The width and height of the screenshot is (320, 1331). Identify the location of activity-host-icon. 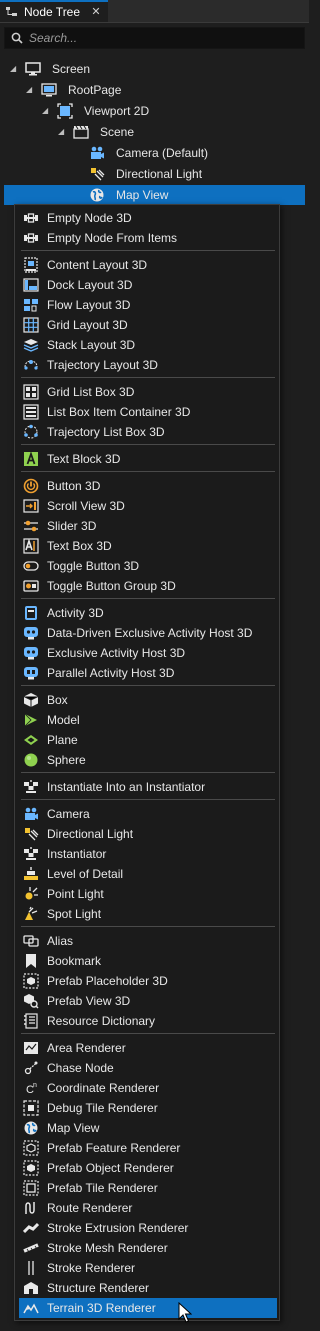
(31, 653).